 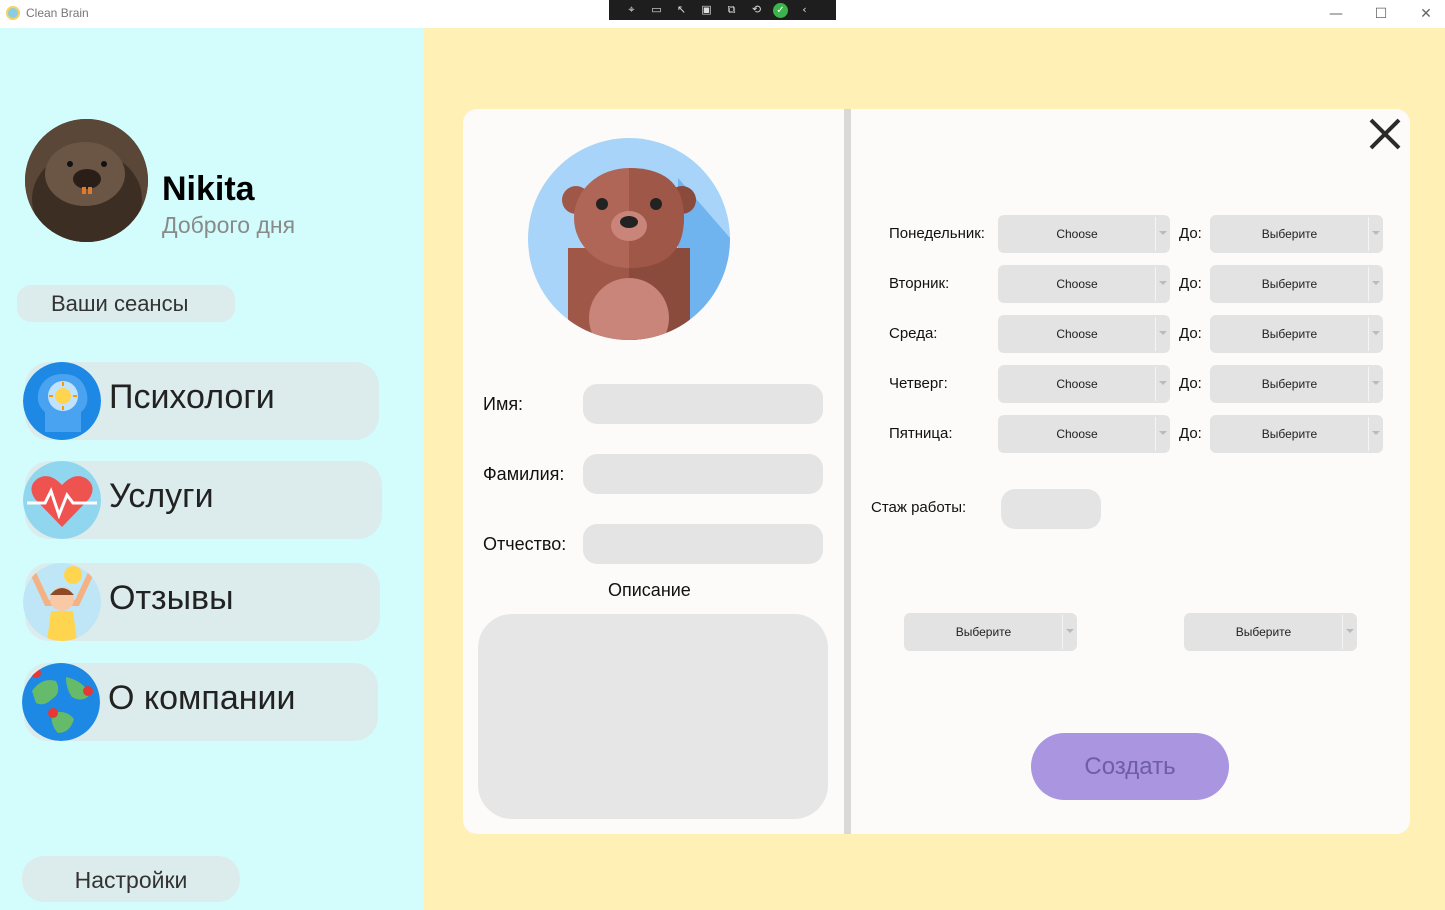 I want to click on record-icon: ▭, so click(x=656, y=10).